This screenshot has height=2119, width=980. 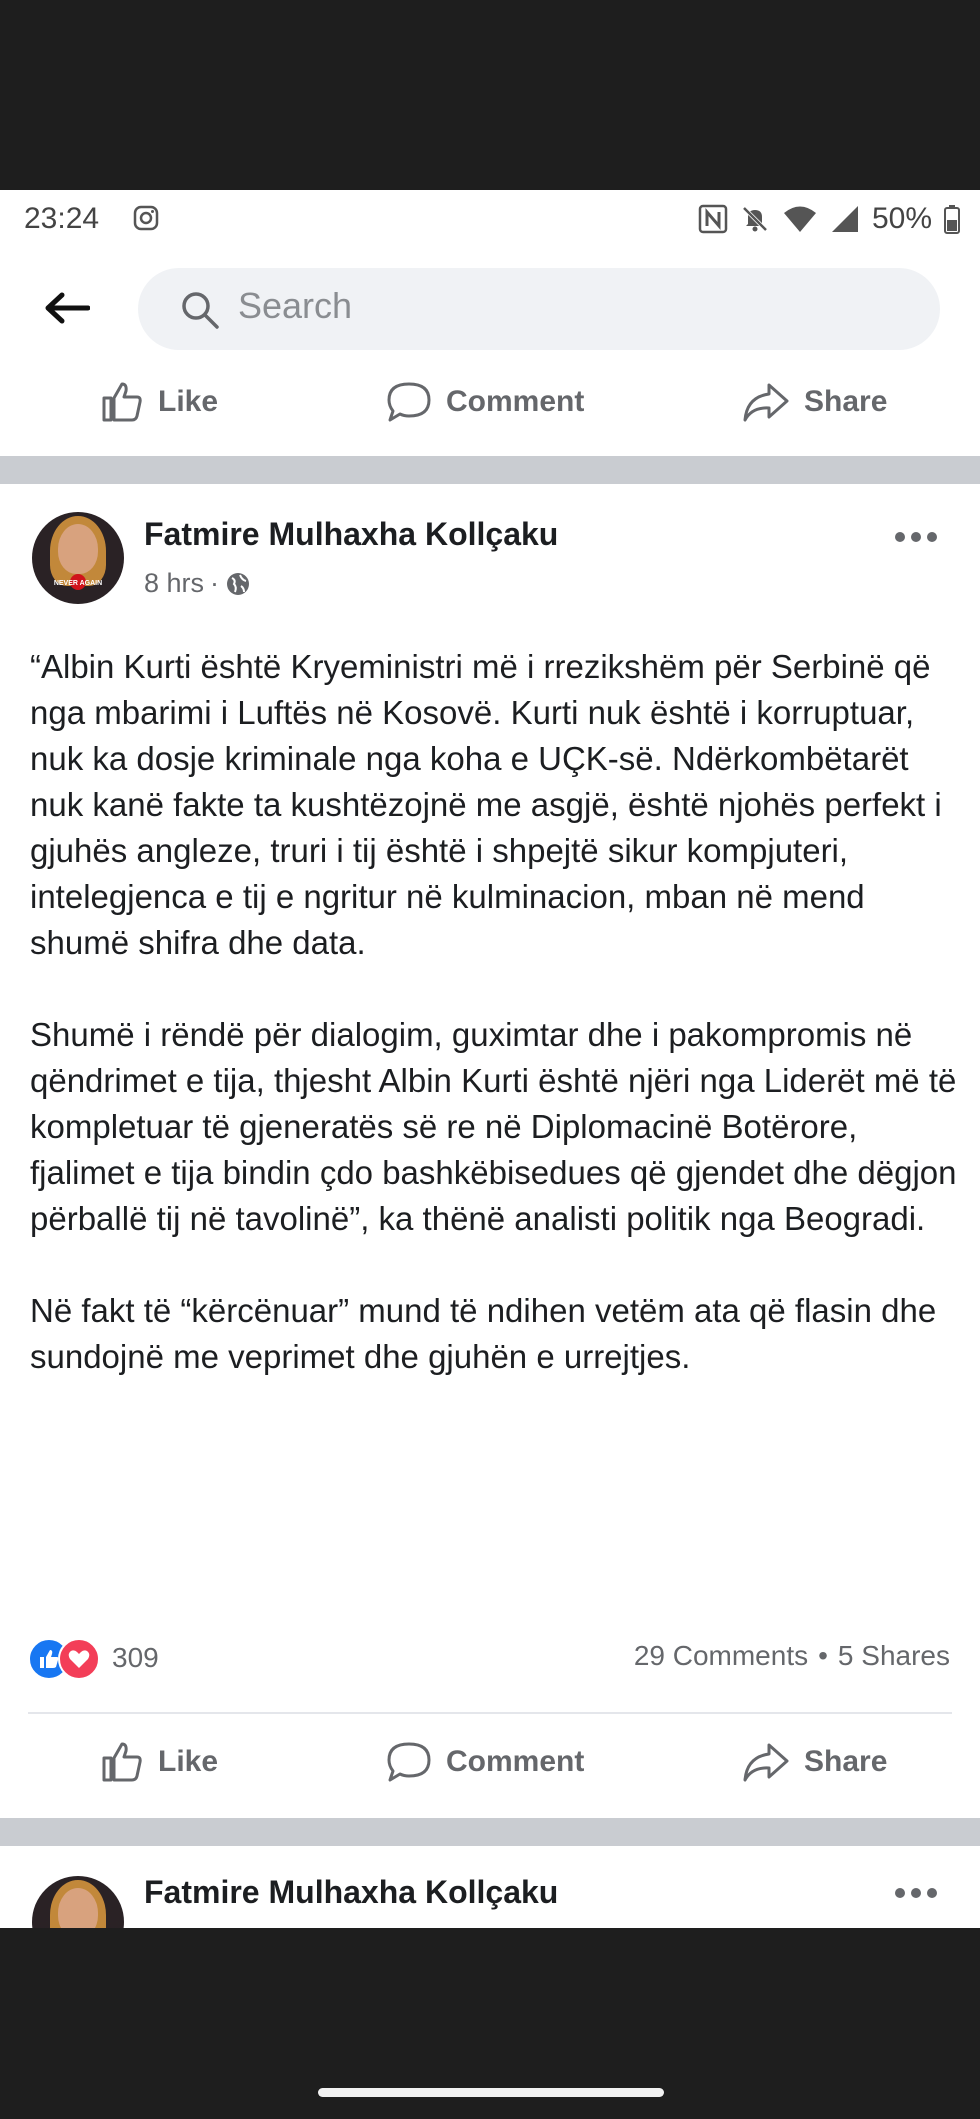 I want to click on search-input: Search, so click(x=295, y=306).